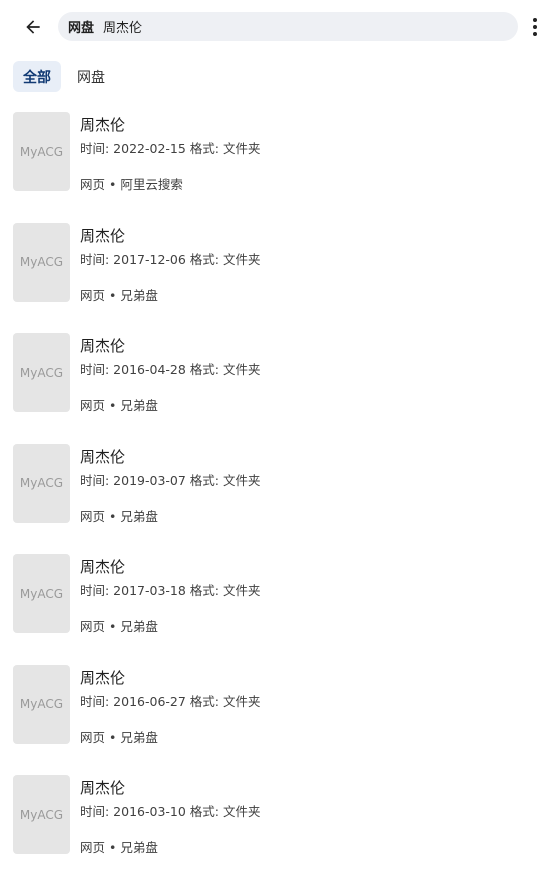 The height and width of the screenshot is (884, 553). I want to click on search-bar: 网盘 周杰伦, so click(288, 26).